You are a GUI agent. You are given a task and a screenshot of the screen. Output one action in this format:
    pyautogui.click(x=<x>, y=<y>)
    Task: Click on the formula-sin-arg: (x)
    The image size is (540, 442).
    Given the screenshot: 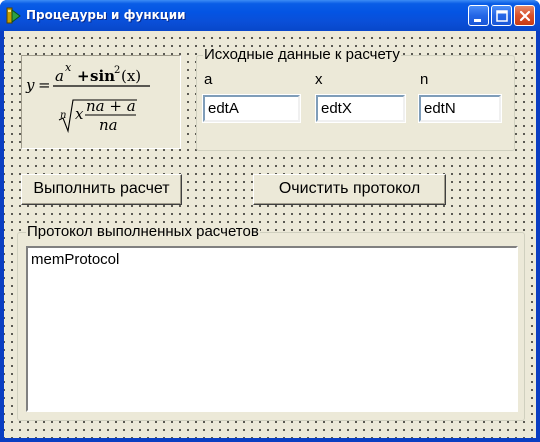 What is the action you would take?
    pyautogui.click(x=131, y=76)
    